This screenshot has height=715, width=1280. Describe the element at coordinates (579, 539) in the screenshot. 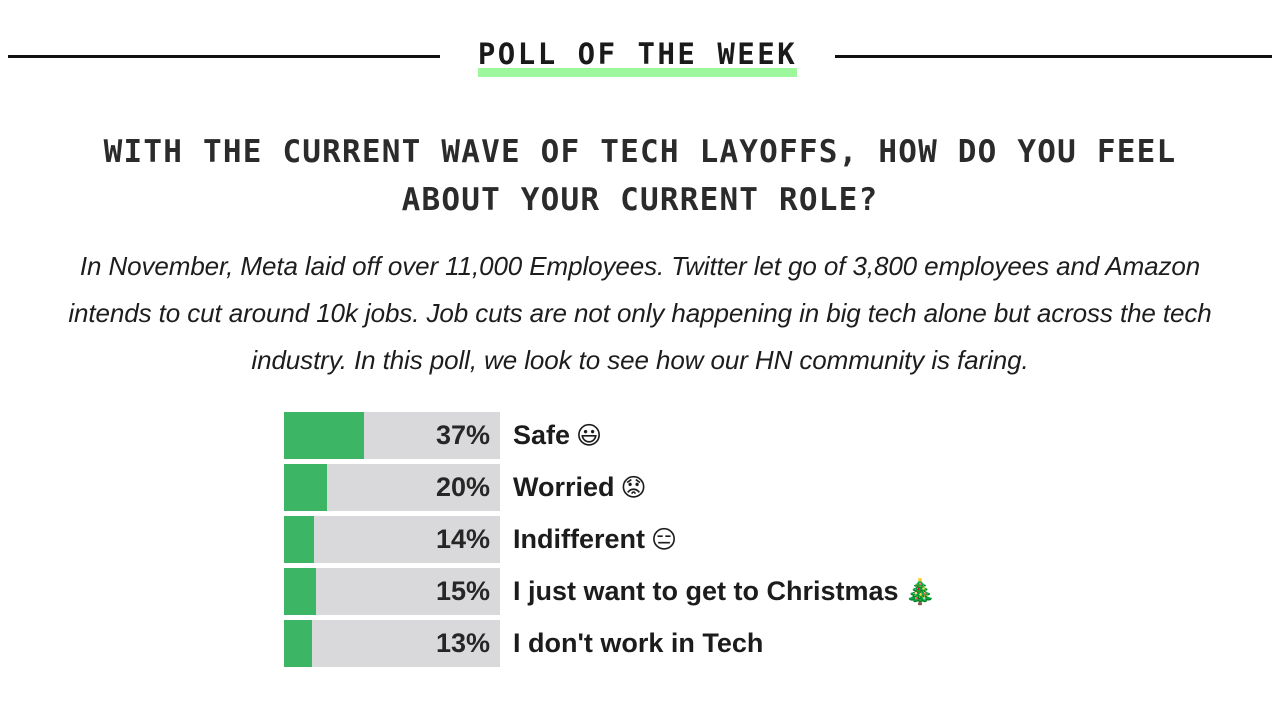

I see `poll-option-label-text: Indifferent` at that location.